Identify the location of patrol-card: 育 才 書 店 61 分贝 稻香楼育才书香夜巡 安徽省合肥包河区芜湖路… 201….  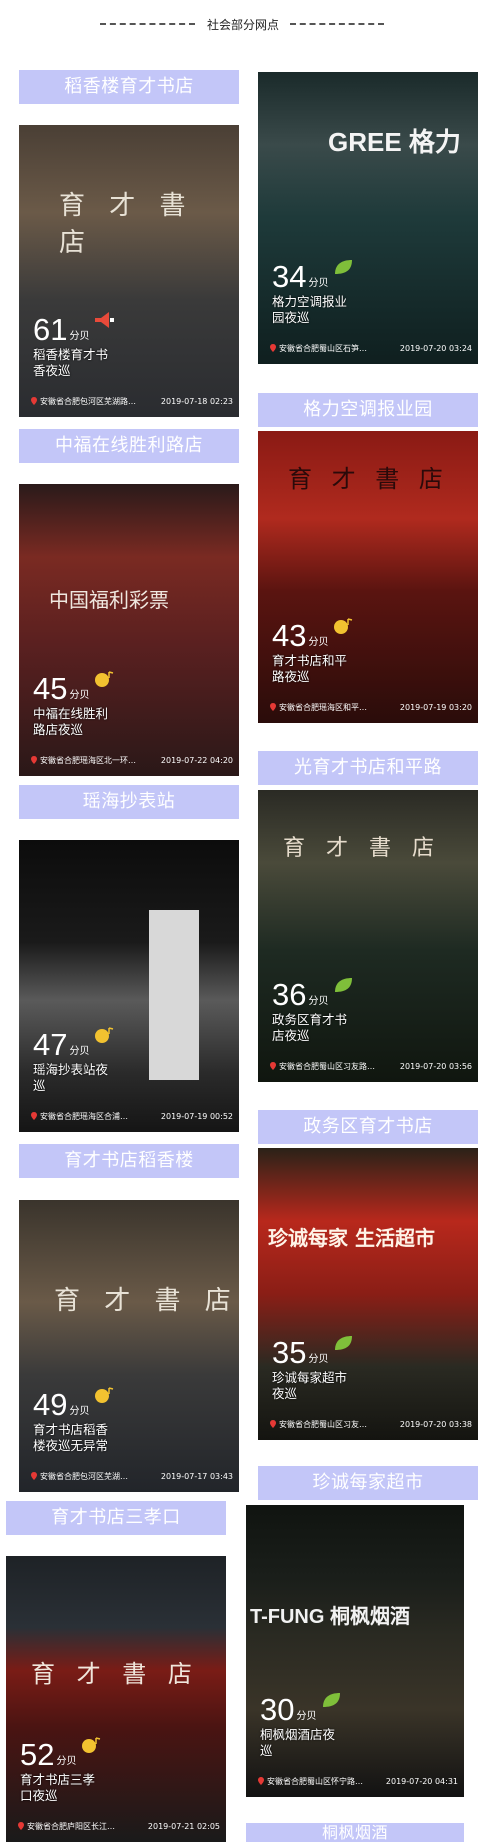
(129, 271).